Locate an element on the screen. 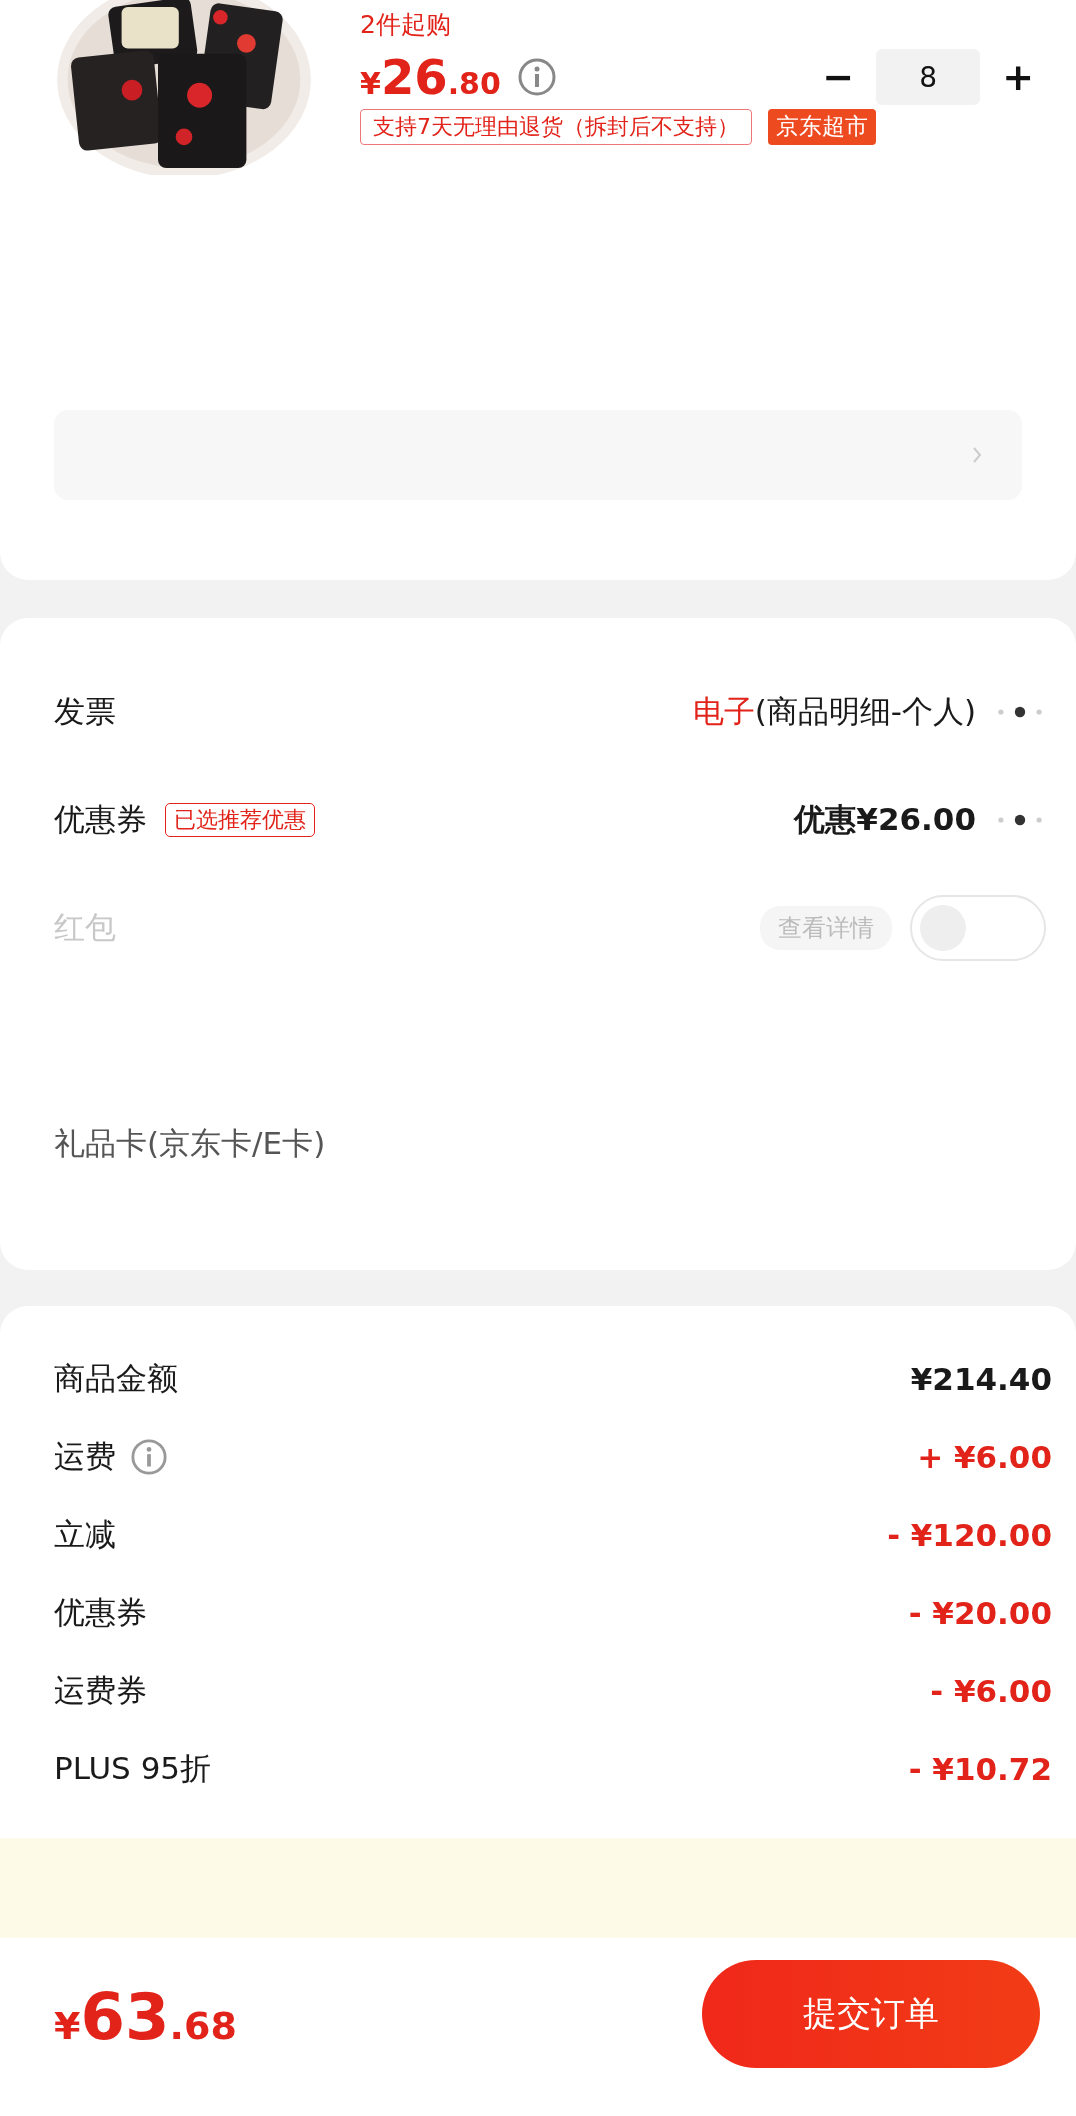 The height and width of the screenshot is (2116, 1076). recommended-badge: 已选推荐优惠 is located at coordinates (240, 820).